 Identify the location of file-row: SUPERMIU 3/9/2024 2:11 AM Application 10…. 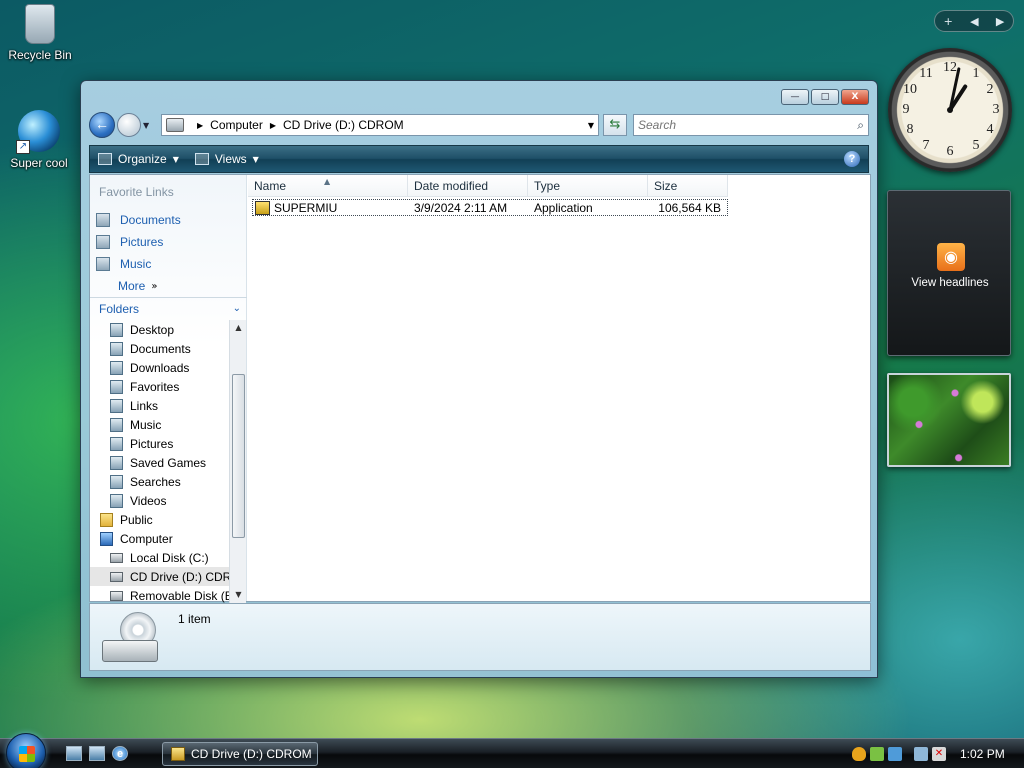
(490, 207).